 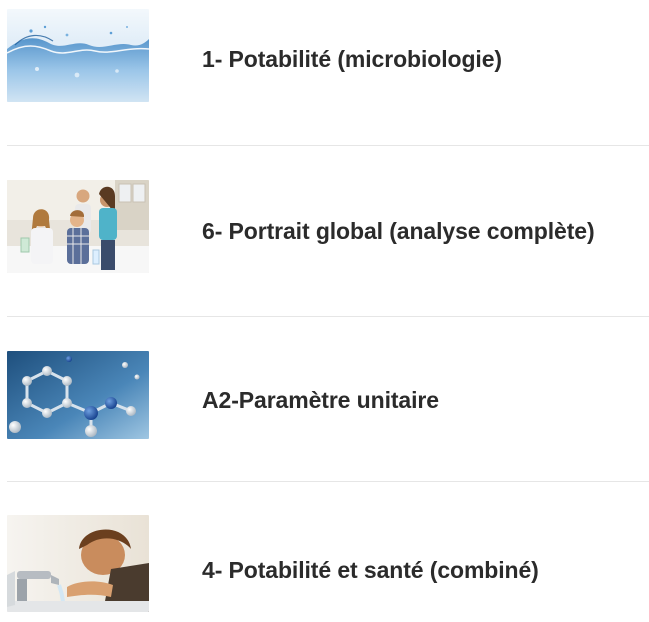 I want to click on water-splash-image, so click(x=78, y=55).